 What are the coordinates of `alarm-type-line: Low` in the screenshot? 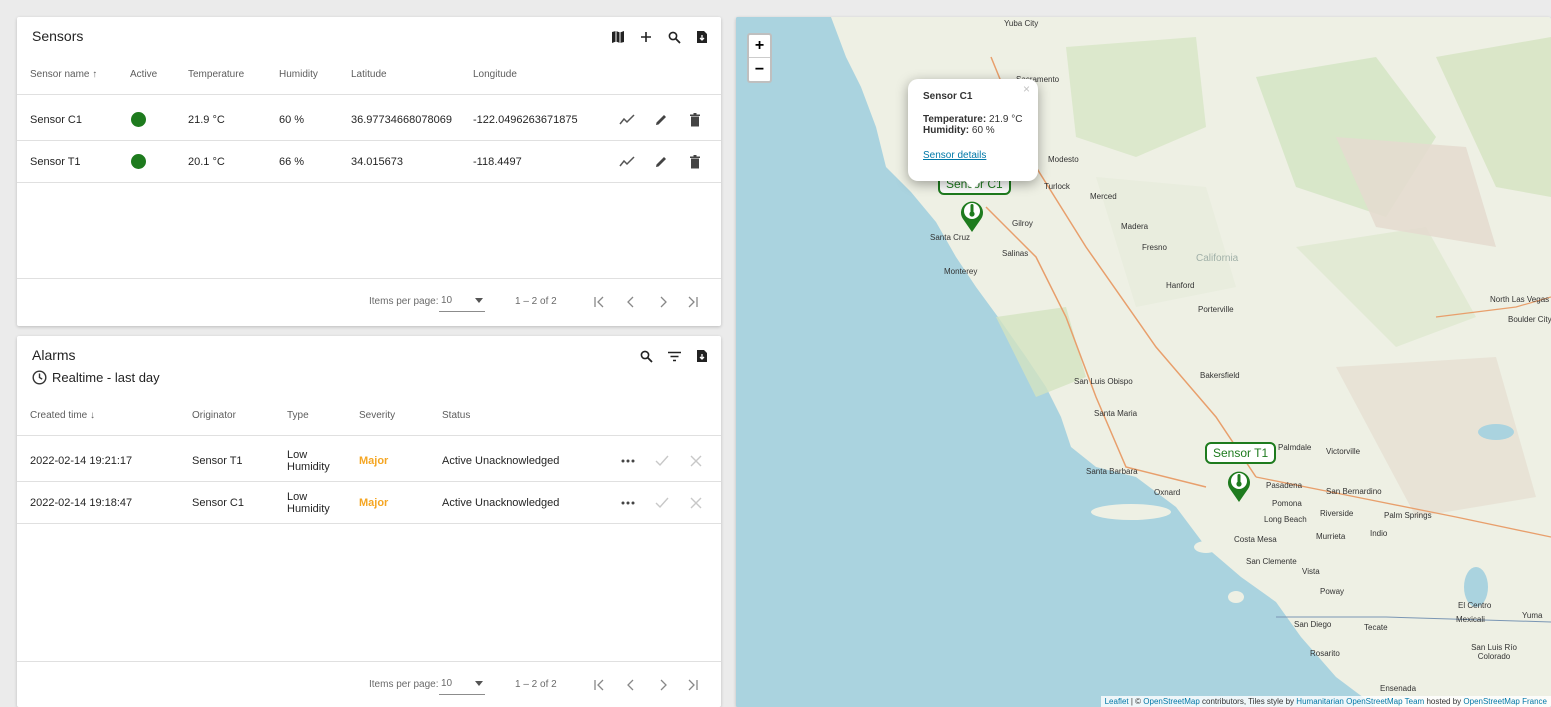 It's located at (297, 454).